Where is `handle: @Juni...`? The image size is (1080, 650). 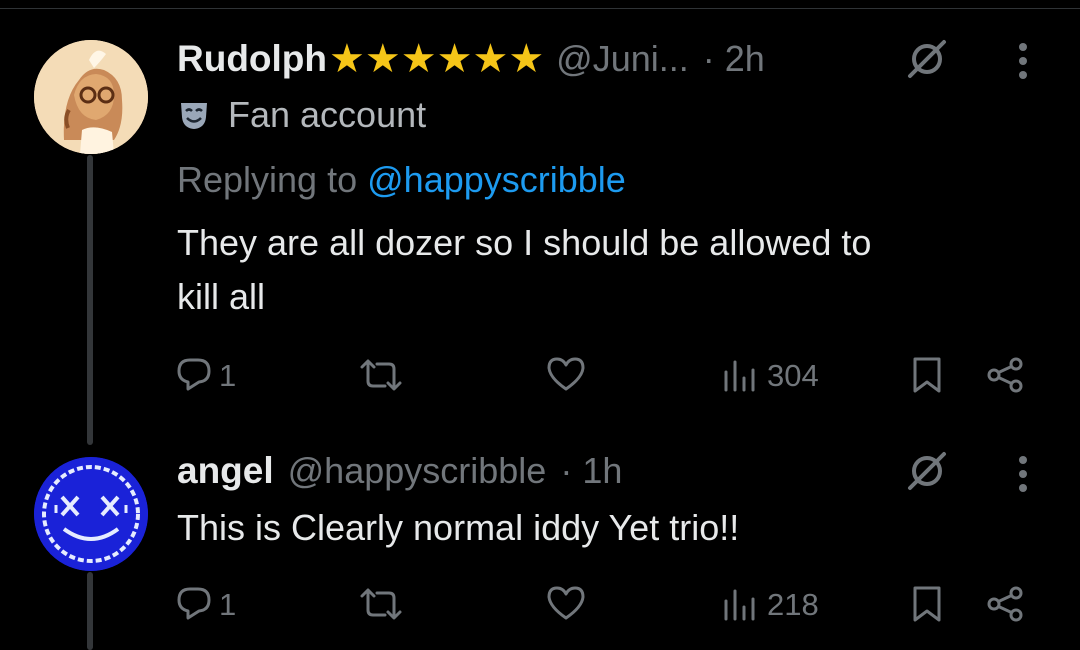 handle: @Juni... is located at coordinates (622, 59).